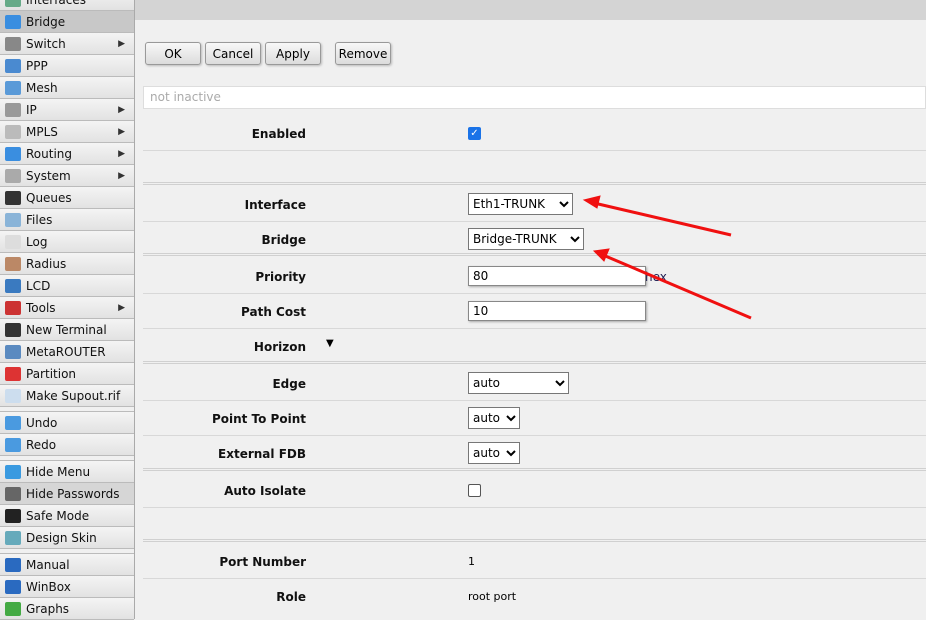 The width and height of the screenshot is (926, 620). Describe the element at coordinates (677, 286) in the screenshot. I see `arrow-to-bridge` at that location.